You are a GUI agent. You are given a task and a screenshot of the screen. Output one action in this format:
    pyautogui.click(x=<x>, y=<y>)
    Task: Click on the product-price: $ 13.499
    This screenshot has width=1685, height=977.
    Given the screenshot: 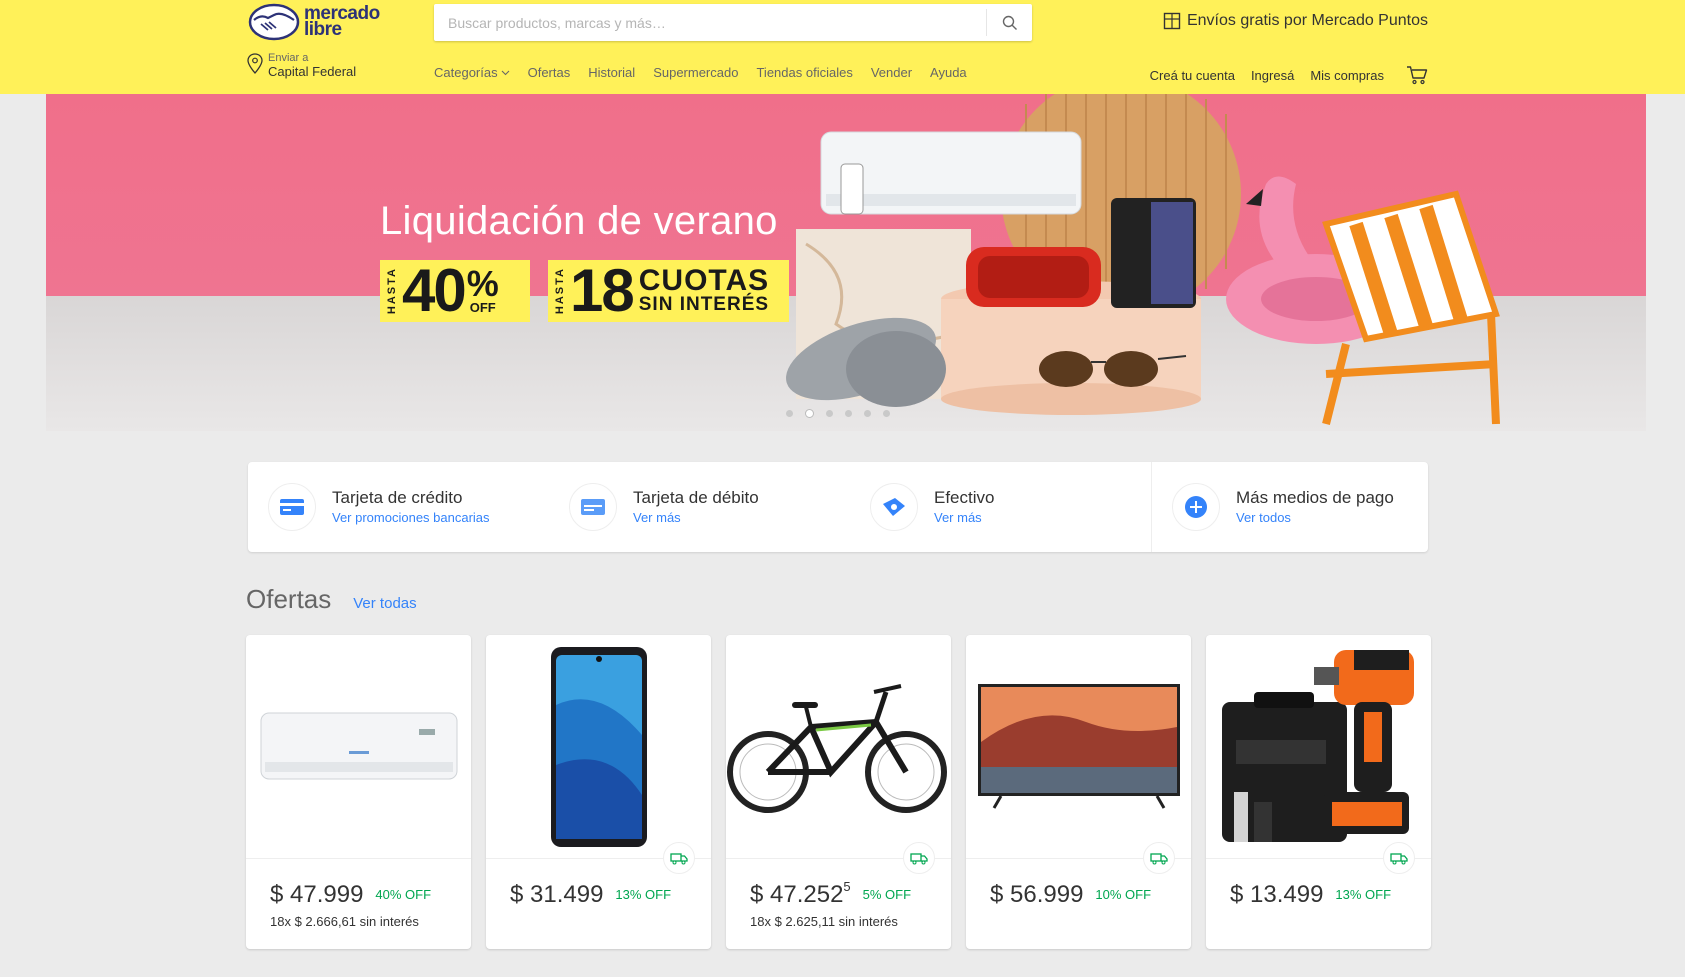 What is the action you would take?
    pyautogui.click(x=1277, y=894)
    